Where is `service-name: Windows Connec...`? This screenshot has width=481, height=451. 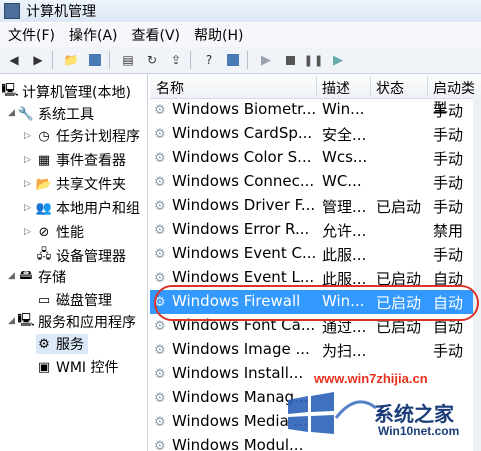
service-name: Windows Connec... is located at coordinates (243, 181).